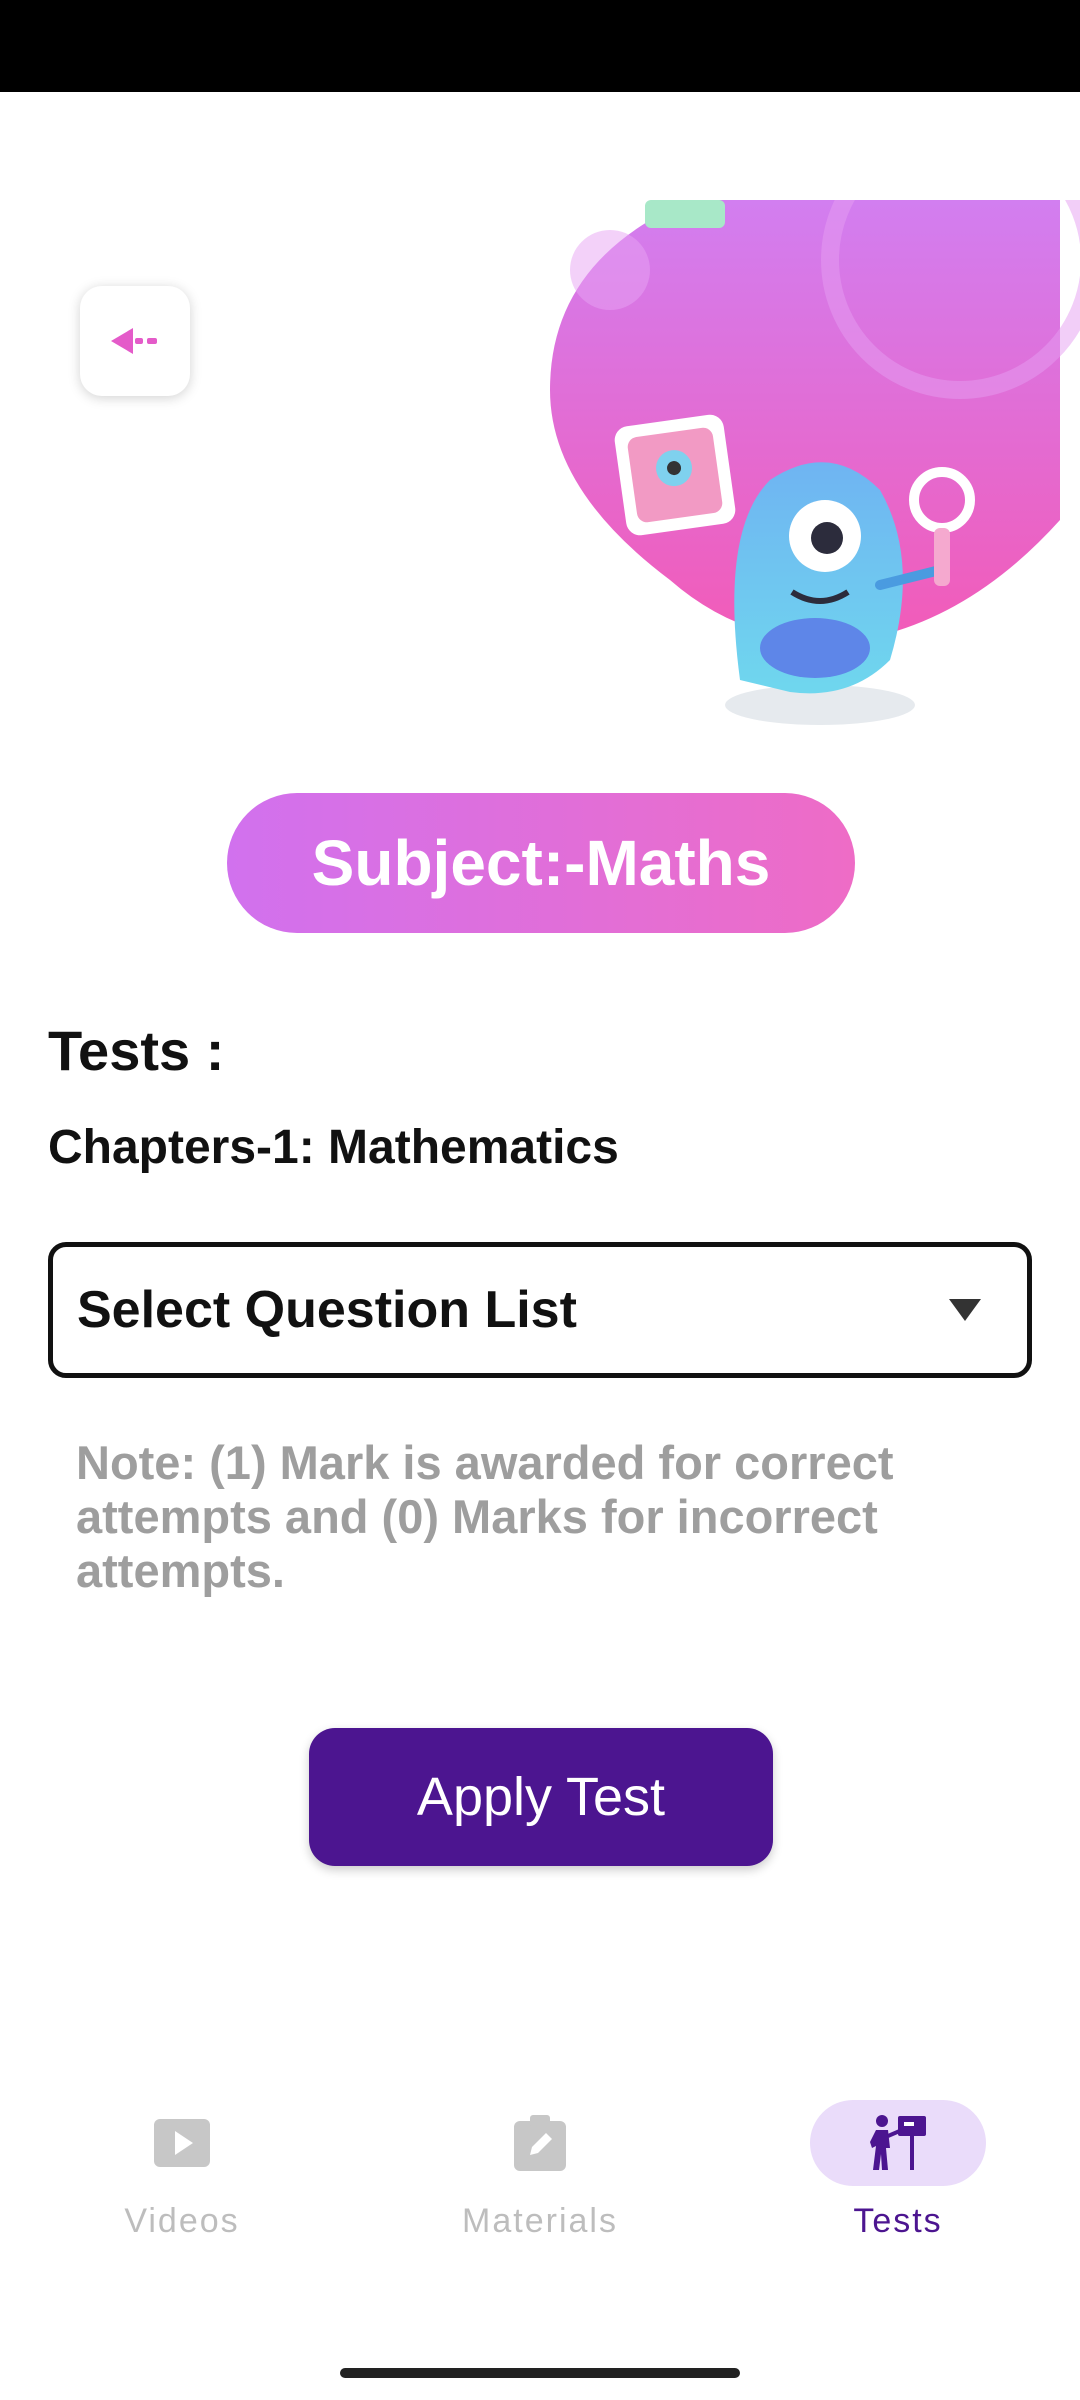 The image size is (1080, 2400). I want to click on subject-pill: Subject:-Maths, so click(541, 863).